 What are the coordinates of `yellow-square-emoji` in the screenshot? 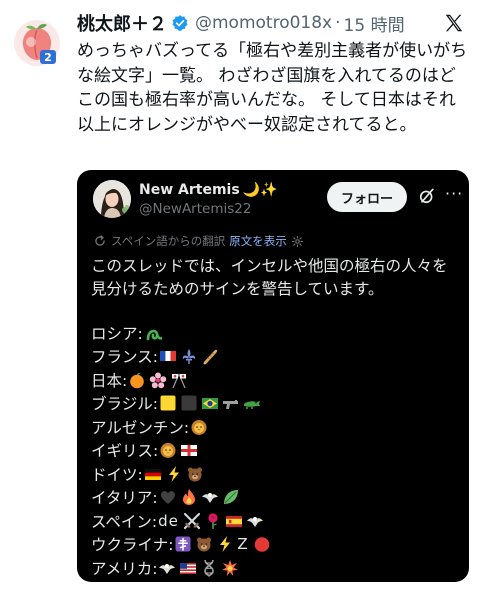 It's located at (168, 403).